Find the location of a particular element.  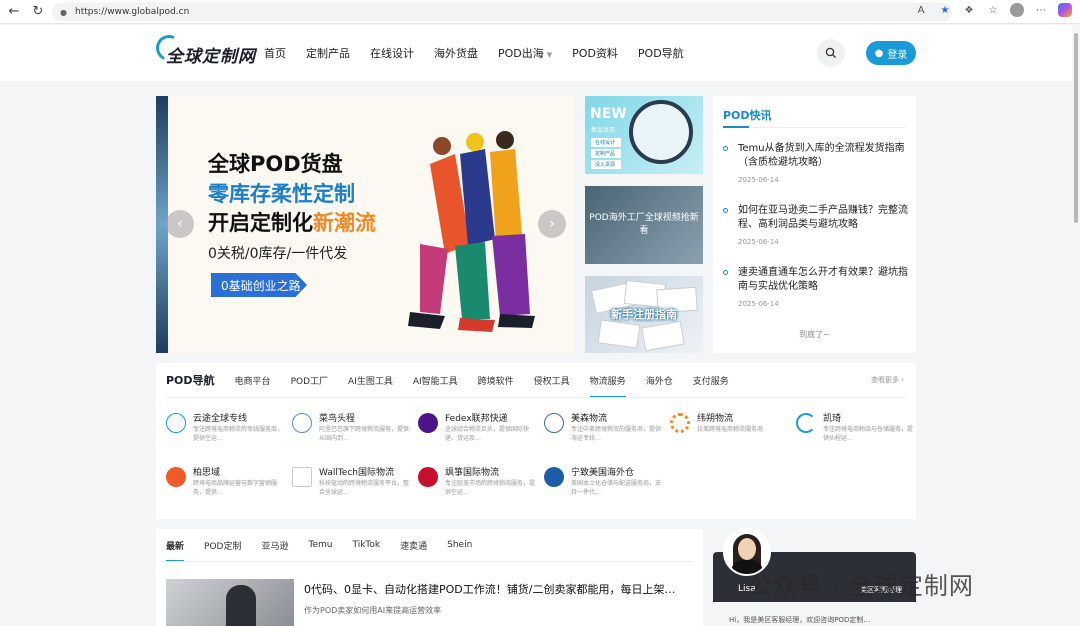

favorites-icon: ☆ is located at coordinates (993, 10).